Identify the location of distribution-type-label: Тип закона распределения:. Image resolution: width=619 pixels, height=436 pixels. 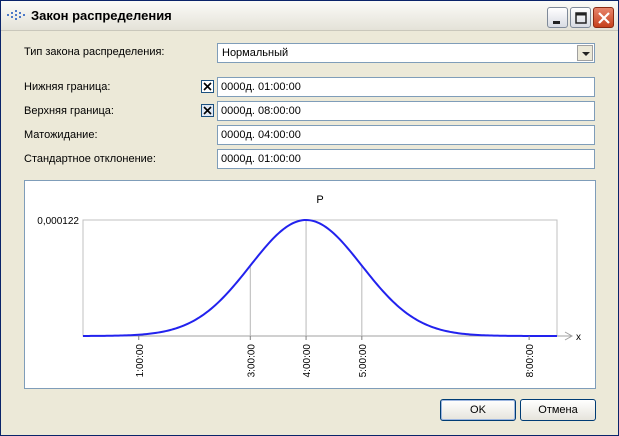
(94, 52).